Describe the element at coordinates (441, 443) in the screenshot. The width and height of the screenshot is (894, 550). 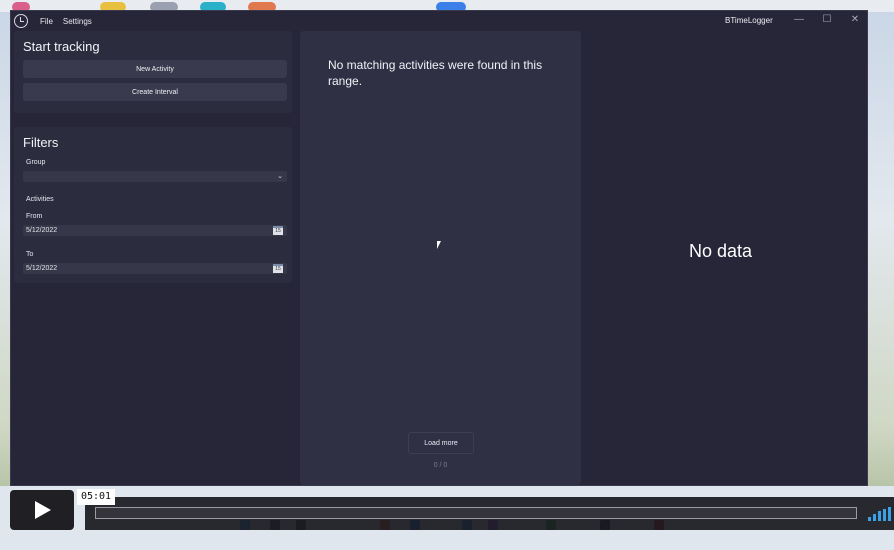
I see `load-more-button: Load more` at that location.